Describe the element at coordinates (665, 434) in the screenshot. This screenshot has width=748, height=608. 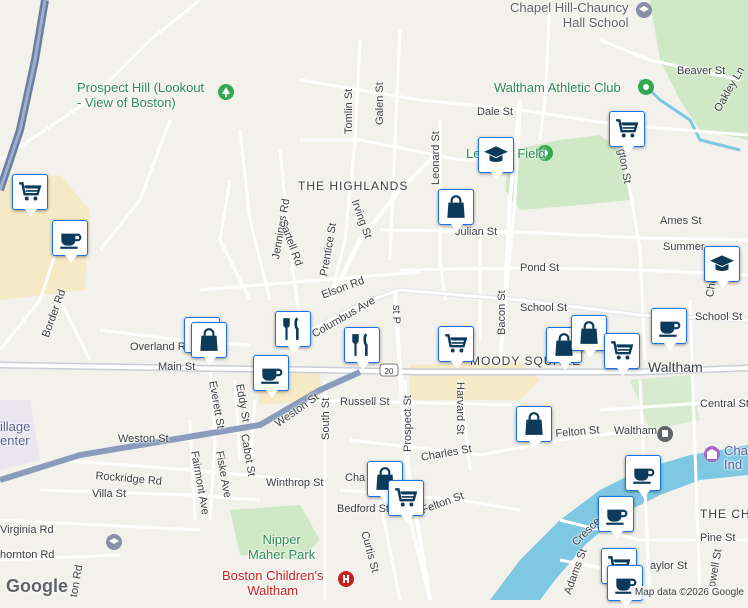
I see `train-station-icon` at that location.